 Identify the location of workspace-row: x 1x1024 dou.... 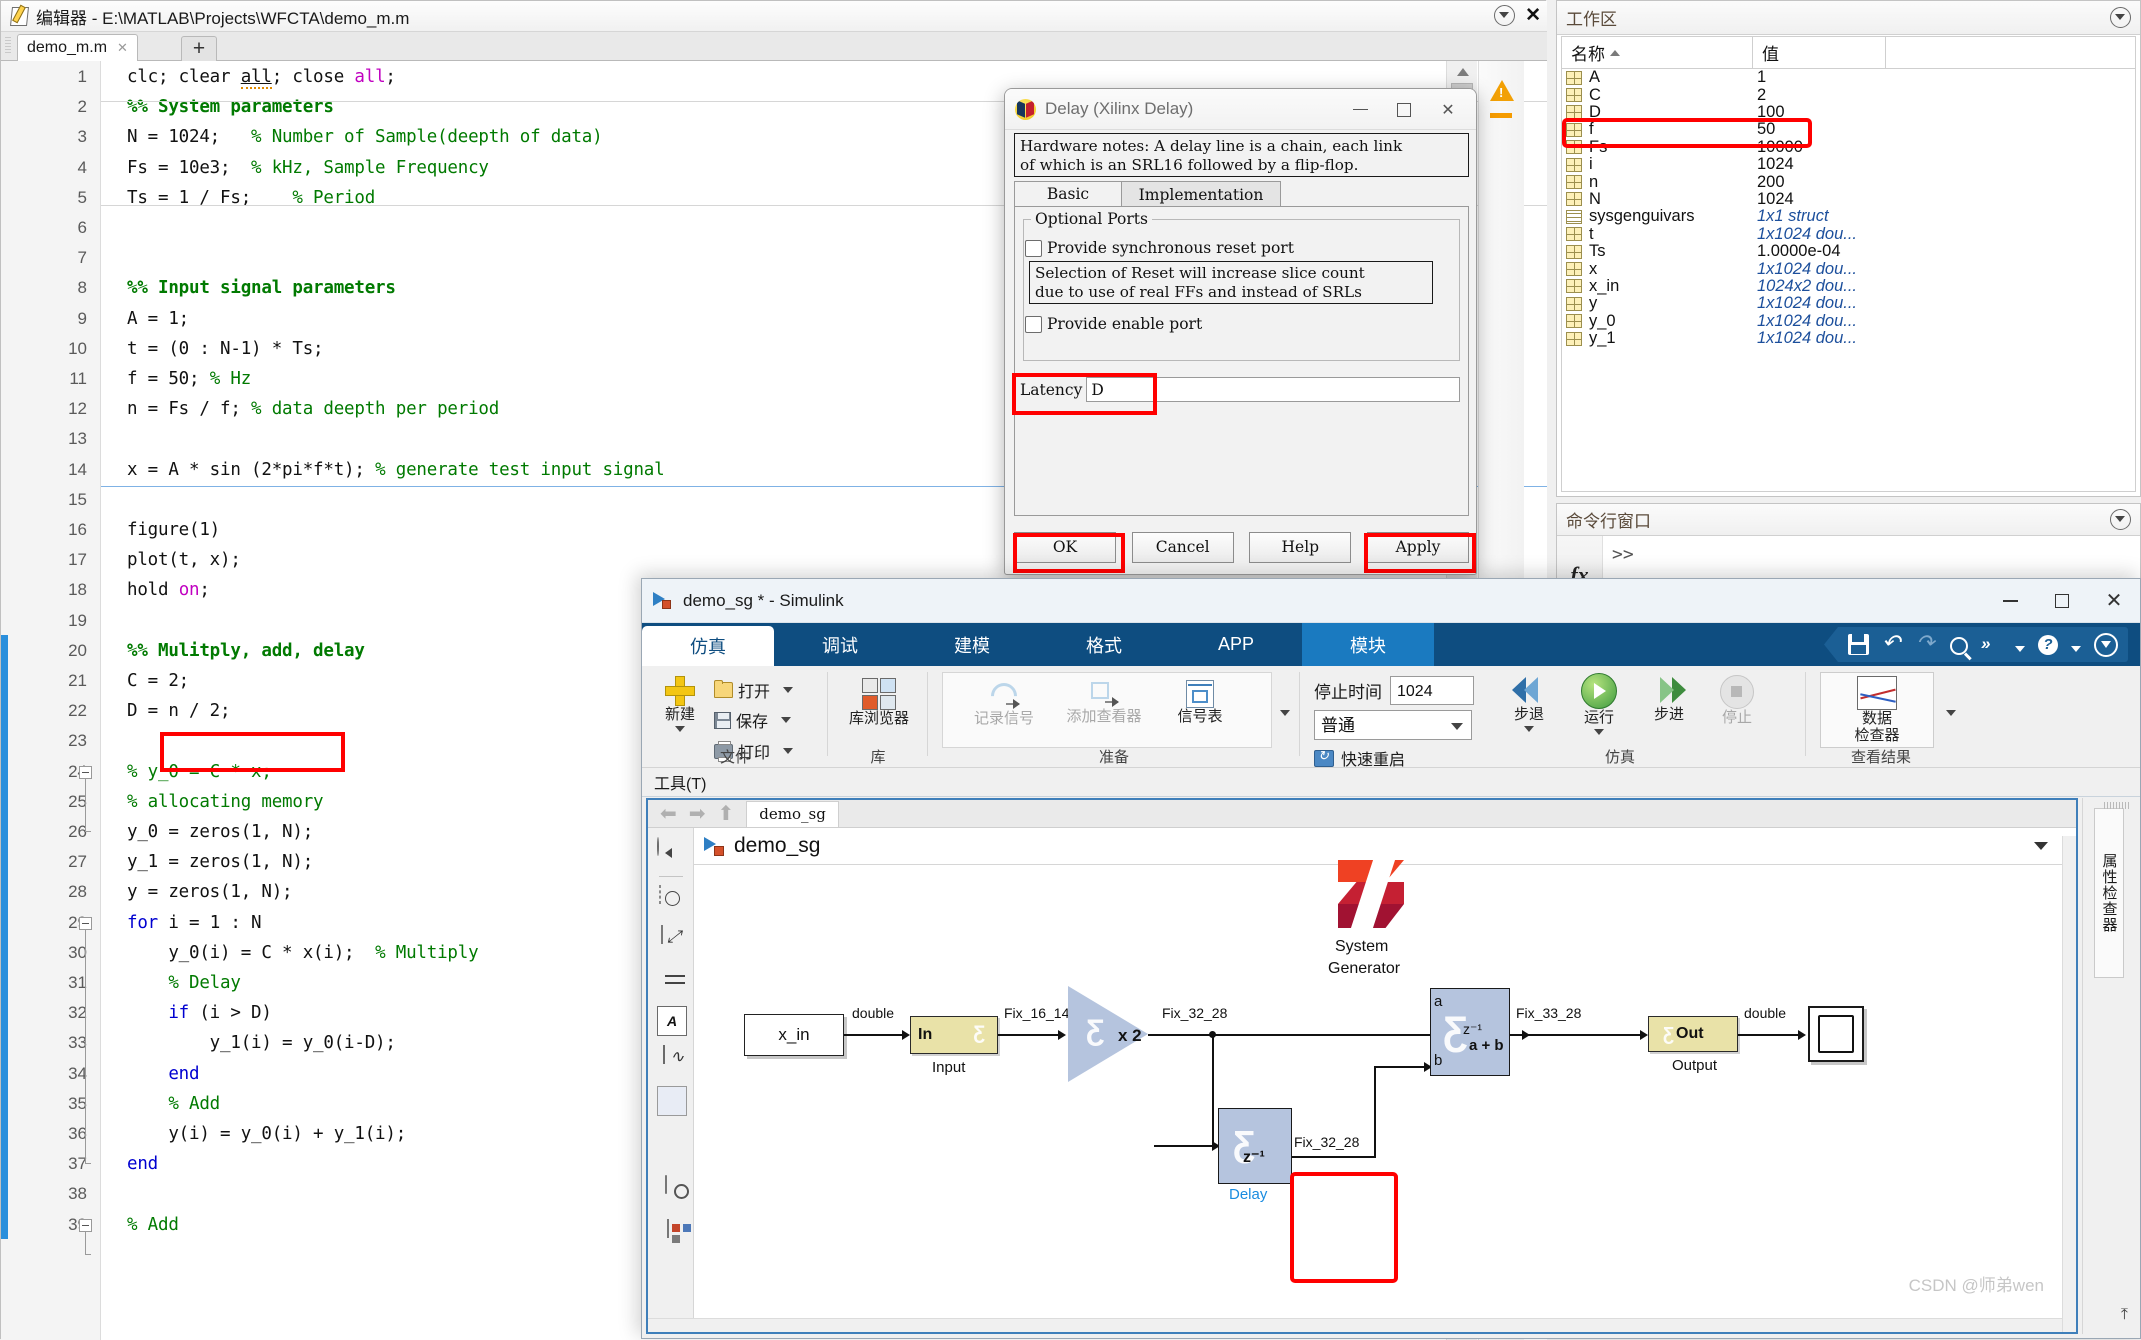
(1848, 269).